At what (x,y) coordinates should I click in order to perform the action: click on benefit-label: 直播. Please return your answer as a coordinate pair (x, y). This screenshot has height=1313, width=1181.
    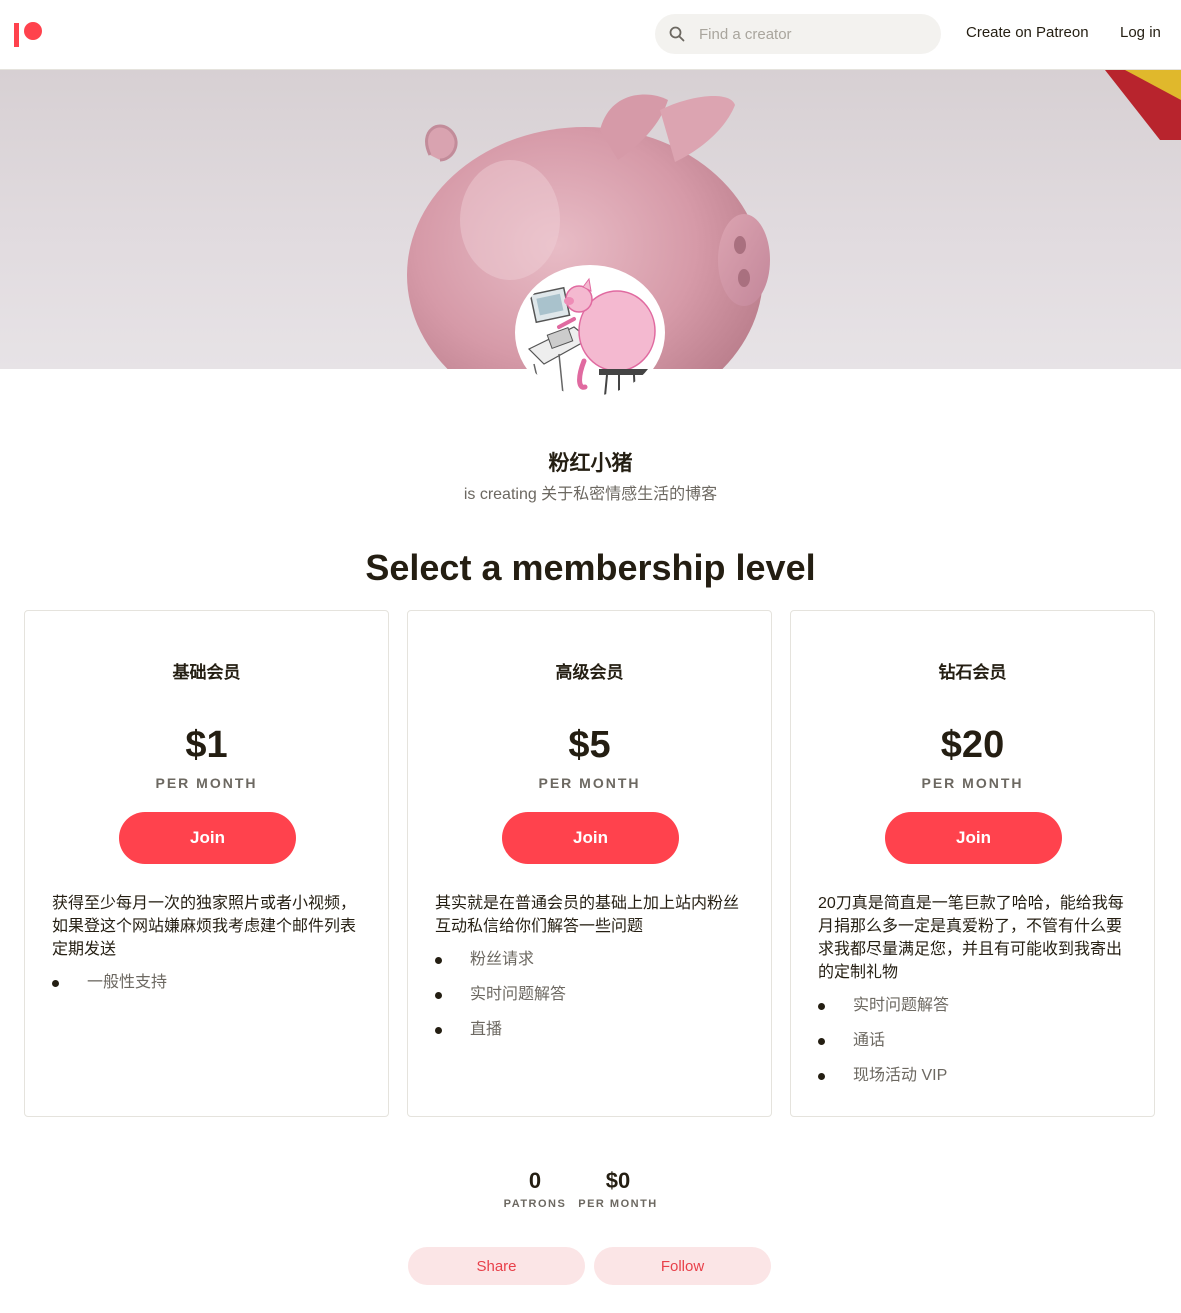
    Looking at the image, I should click on (486, 1029).